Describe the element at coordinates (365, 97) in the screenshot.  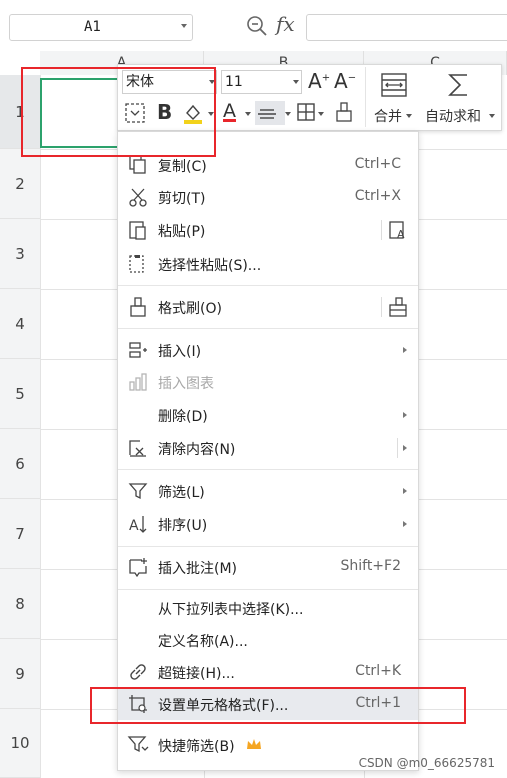
I see `toolbar-divider` at that location.